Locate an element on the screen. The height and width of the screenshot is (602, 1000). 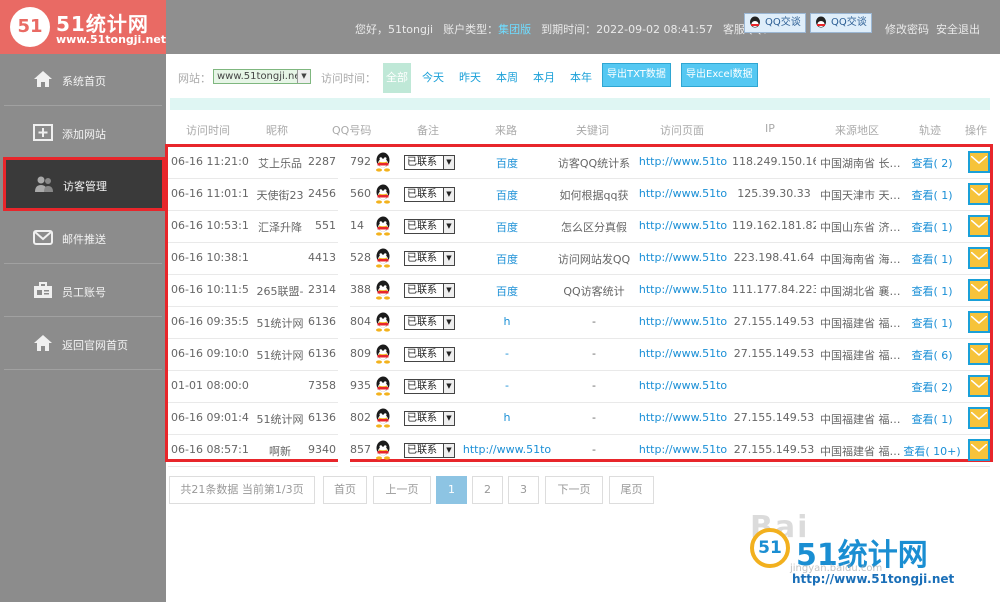
sidebar-item-label: 返回官网首页 is located at coordinates (95, 345).